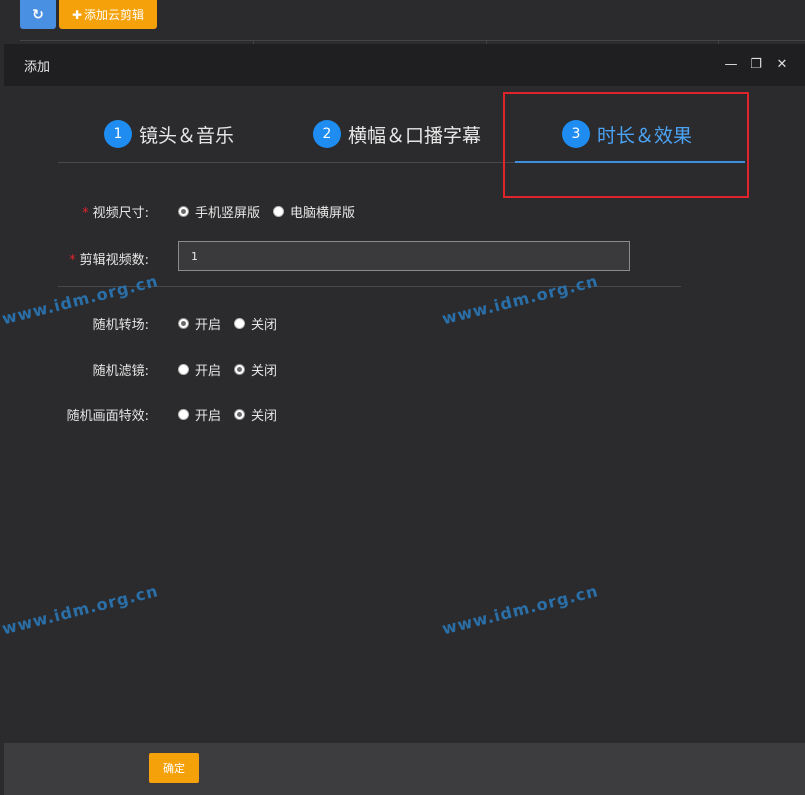  Describe the element at coordinates (120, 325) in the screenshot. I see `random-transition-label: 随机转场:` at that location.